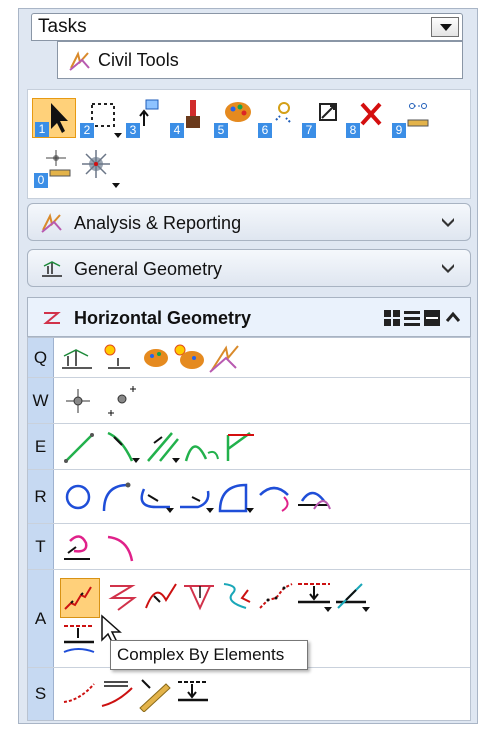  What do you see at coordinates (399, 130) in the screenshot?
I see `tool-number: 9` at bounding box center [399, 130].